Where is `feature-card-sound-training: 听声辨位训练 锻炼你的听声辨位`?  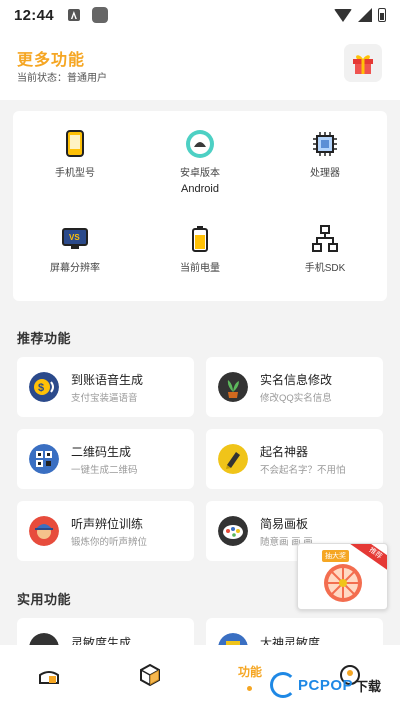
feature-card-sound-training: 听声辨位训练 锻炼你的听声辨位 is located at coordinates (105, 531).